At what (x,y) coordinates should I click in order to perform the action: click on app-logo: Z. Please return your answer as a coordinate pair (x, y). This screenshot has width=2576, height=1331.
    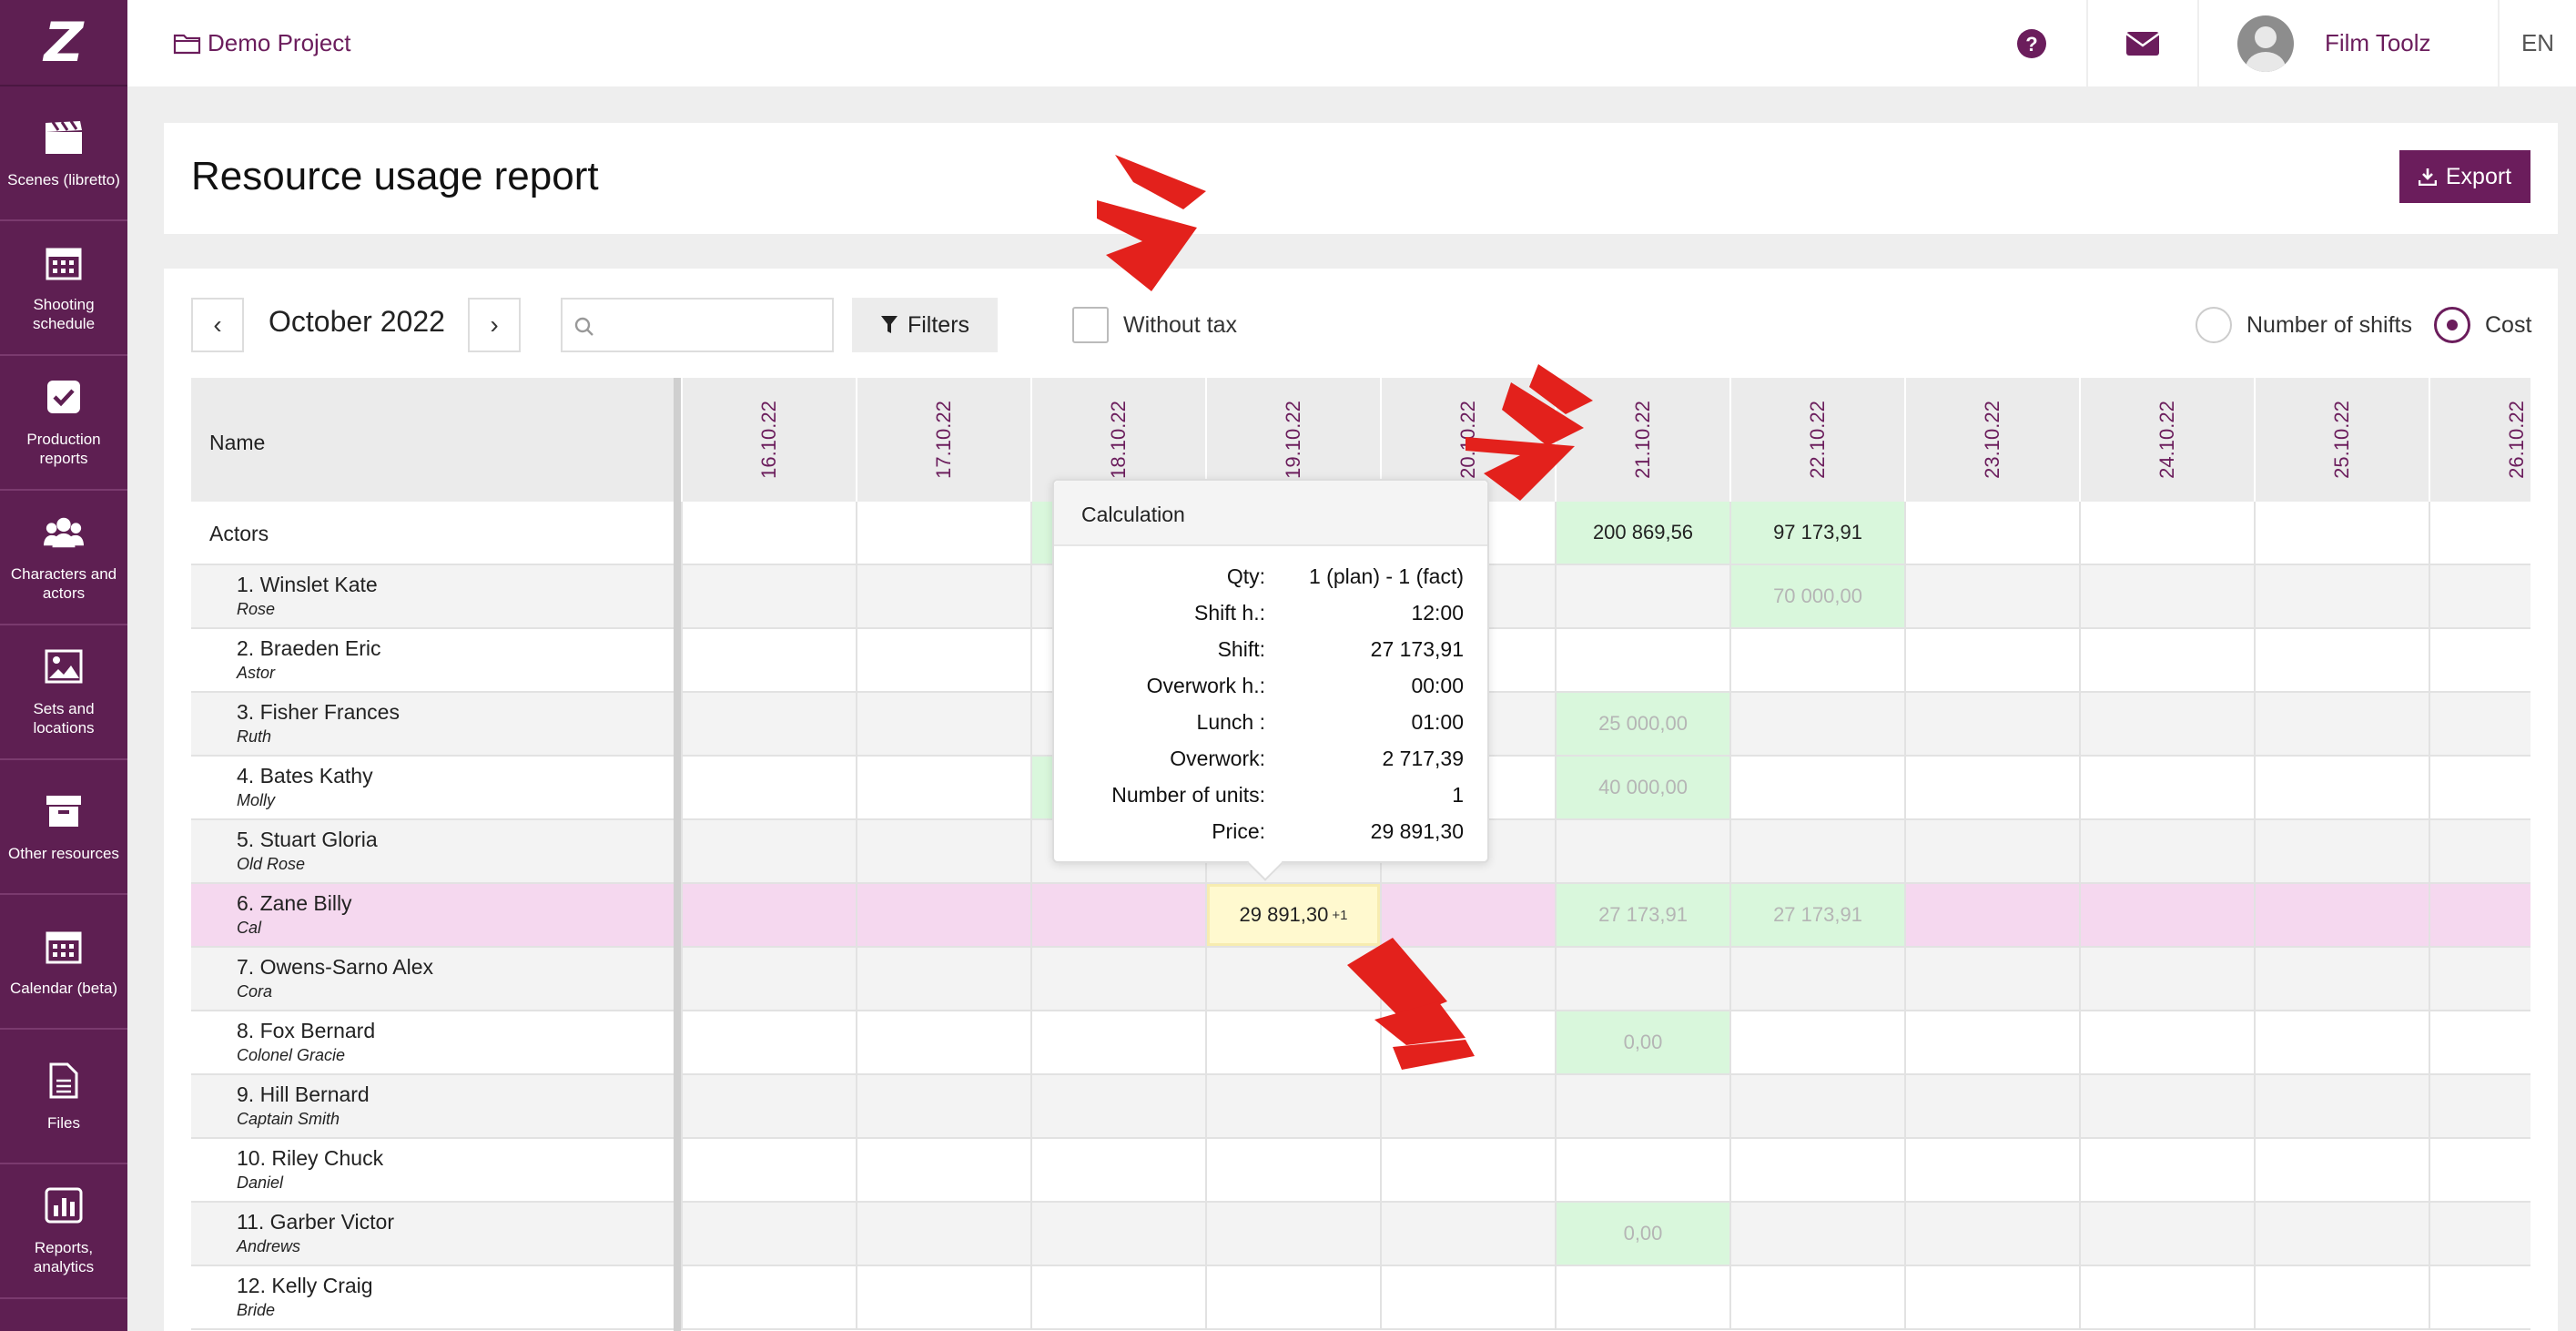
    Looking at the image, I should click on (63, 43).